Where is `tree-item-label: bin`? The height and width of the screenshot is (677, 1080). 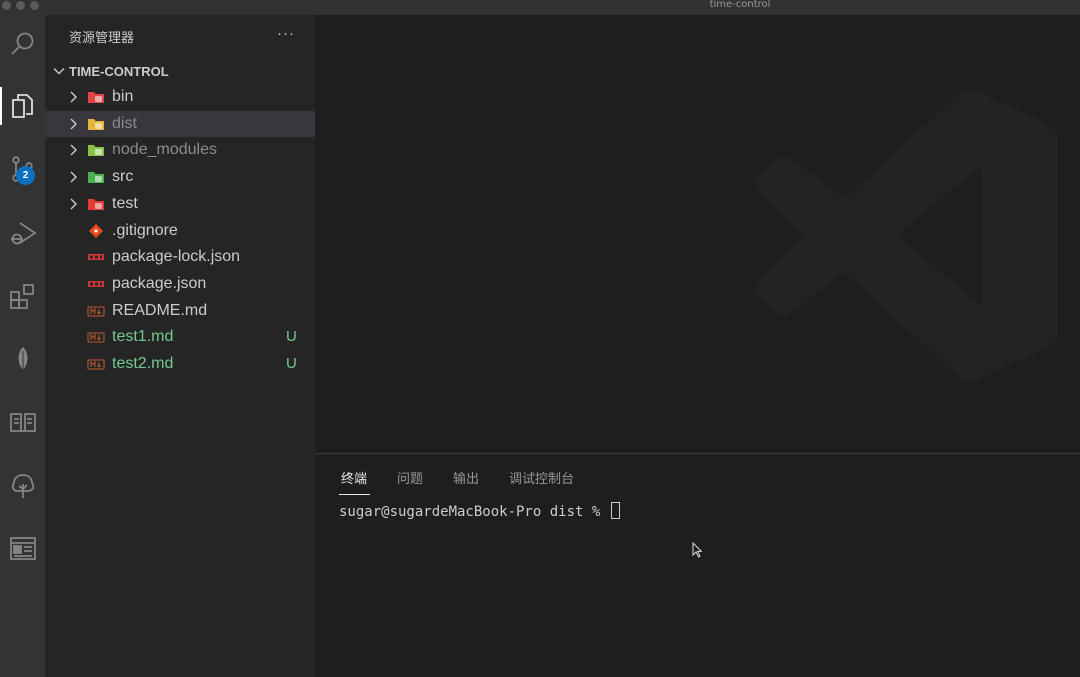 tree-item-label: bin is located at coordinates (123, 96).